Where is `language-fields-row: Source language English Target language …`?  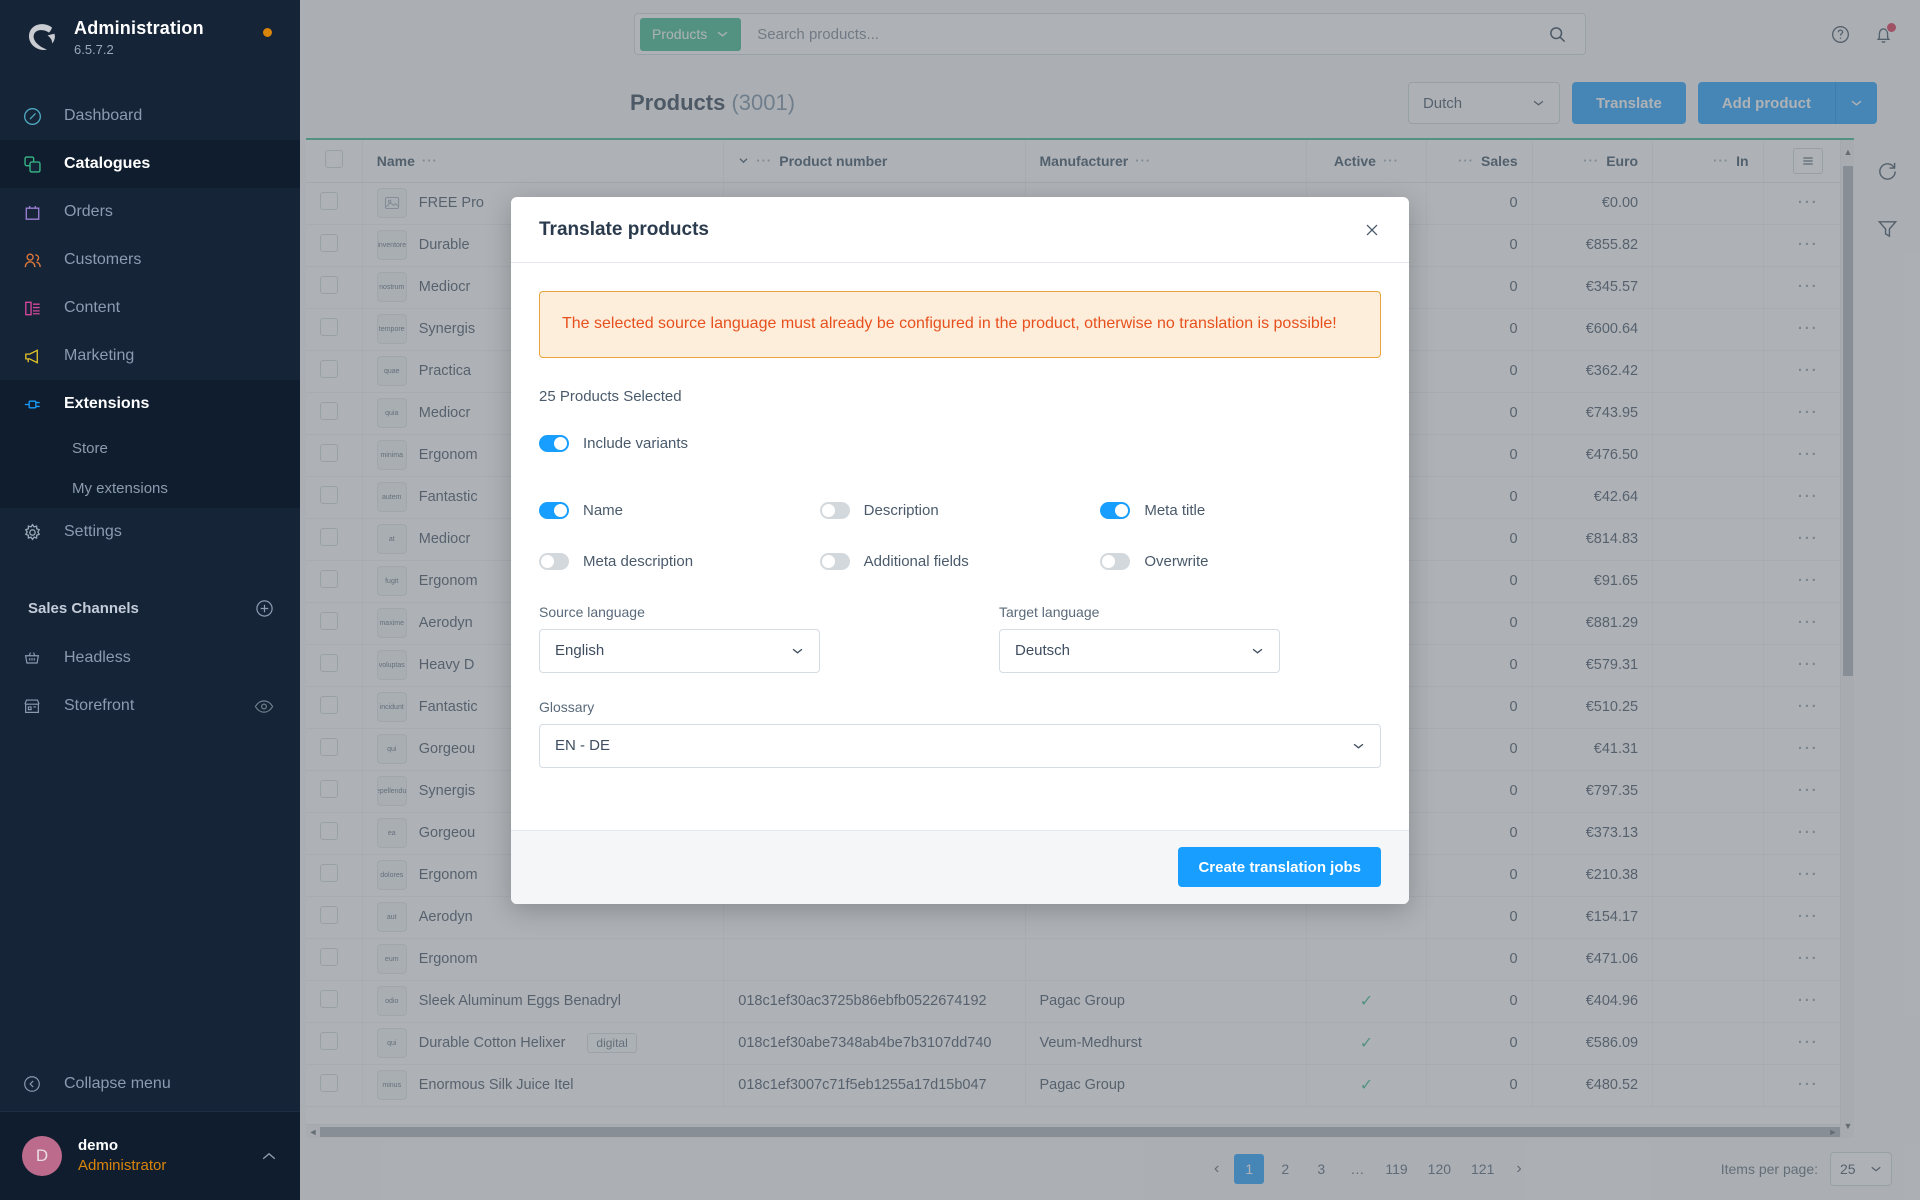
language-fields-row: Source language English Target language … is located at coordinates (960, 638).